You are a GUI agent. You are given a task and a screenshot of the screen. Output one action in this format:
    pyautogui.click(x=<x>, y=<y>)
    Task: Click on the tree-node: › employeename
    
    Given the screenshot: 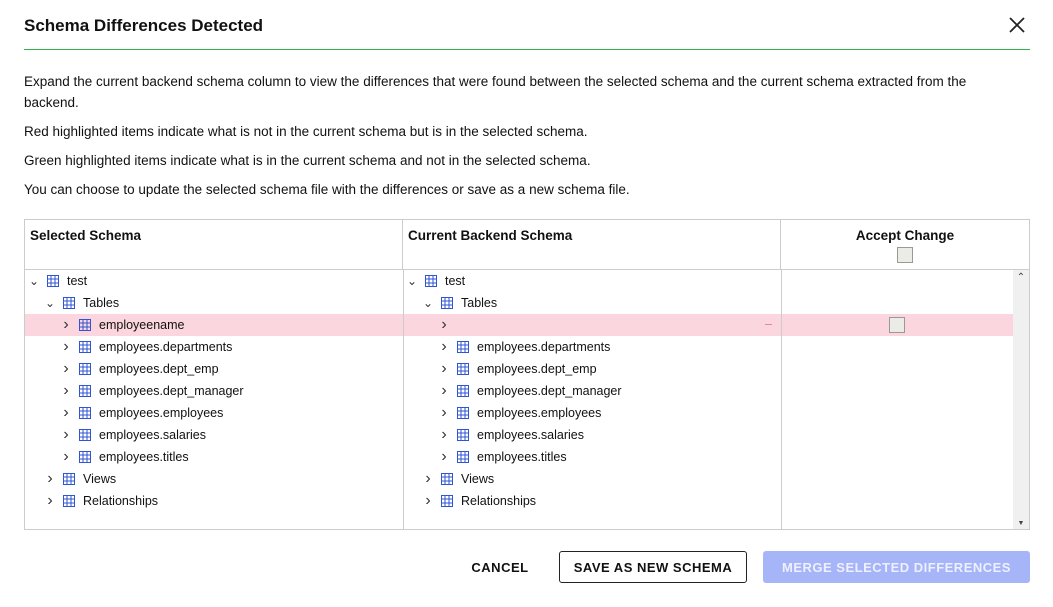 What is the action you would take?
    pyautogui.click(x=122, y=325)
    